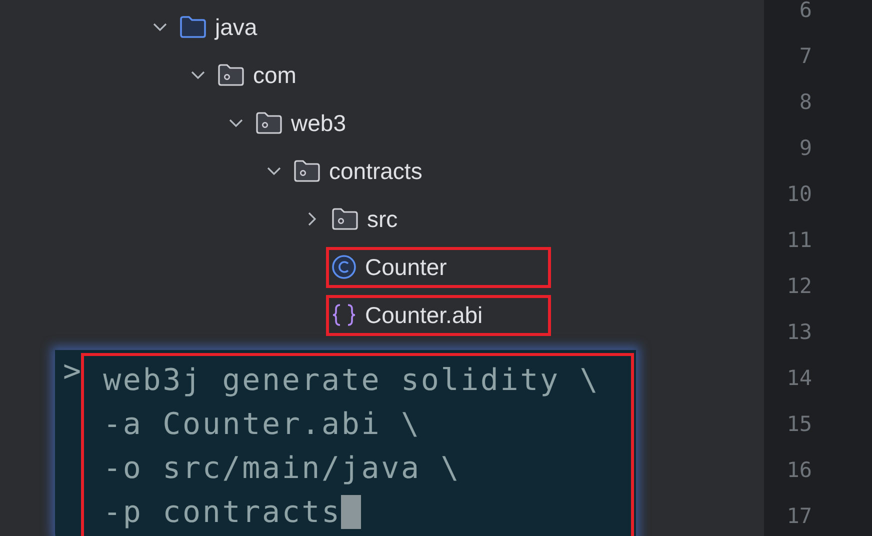 This screenshot has width=872, height=536. I want to click on folder-icon, so click(193, 27).